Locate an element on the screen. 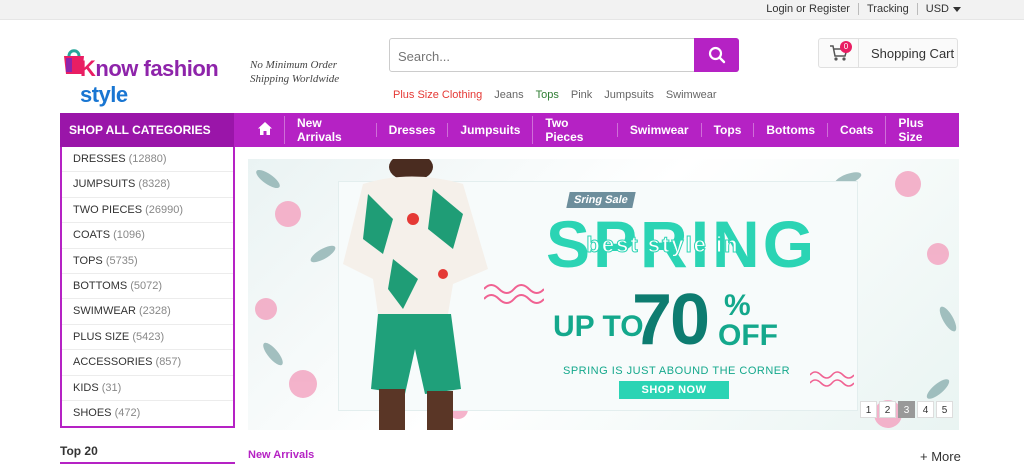 Image resolution: width=1024 pixels, height=464 pixels. category-count: (5072) is located at coordinates (146, 285).